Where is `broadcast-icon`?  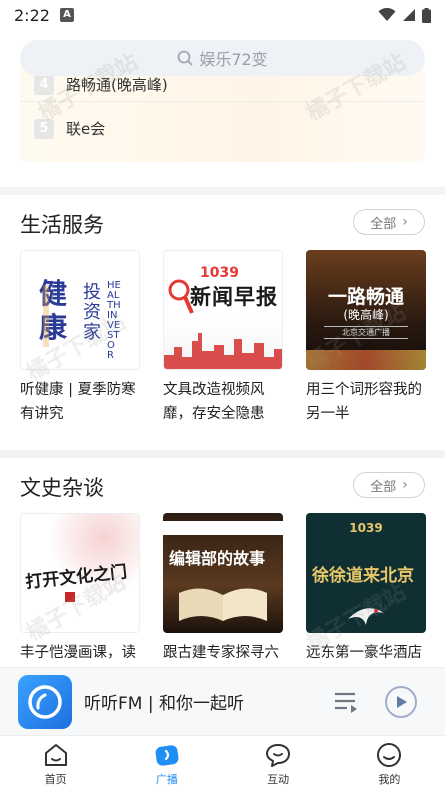
broadcast-icon is located at coordinates (167, 755).